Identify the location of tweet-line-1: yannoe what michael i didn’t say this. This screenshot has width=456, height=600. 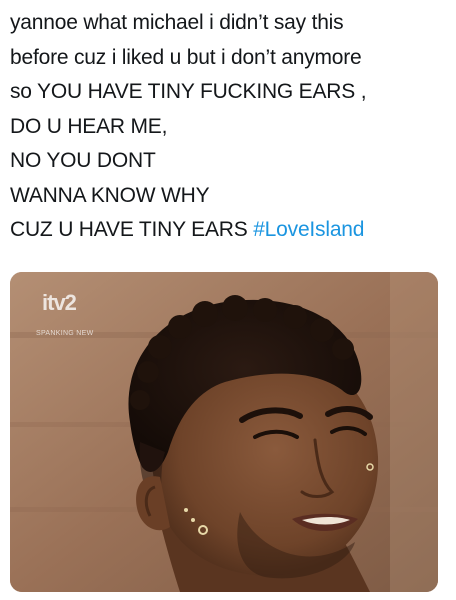
(177, 22).